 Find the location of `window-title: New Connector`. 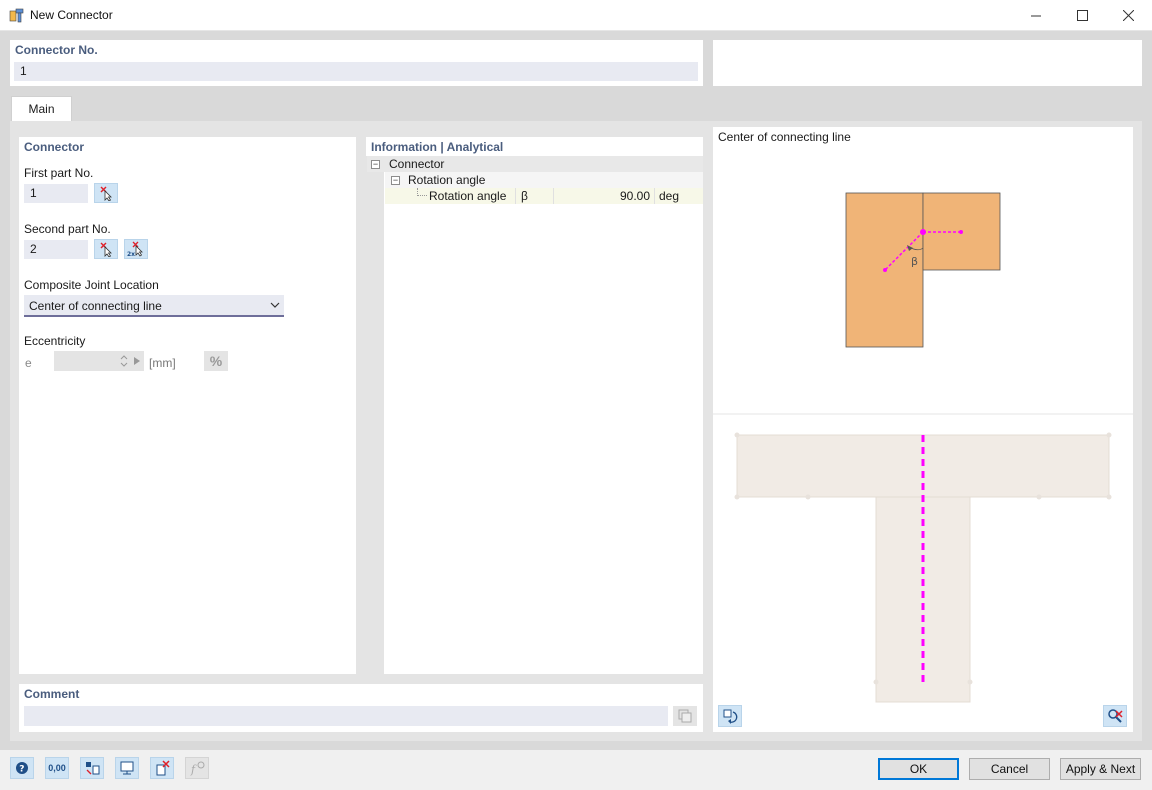

window-title: New Connector is located at coordinates (71, 15).